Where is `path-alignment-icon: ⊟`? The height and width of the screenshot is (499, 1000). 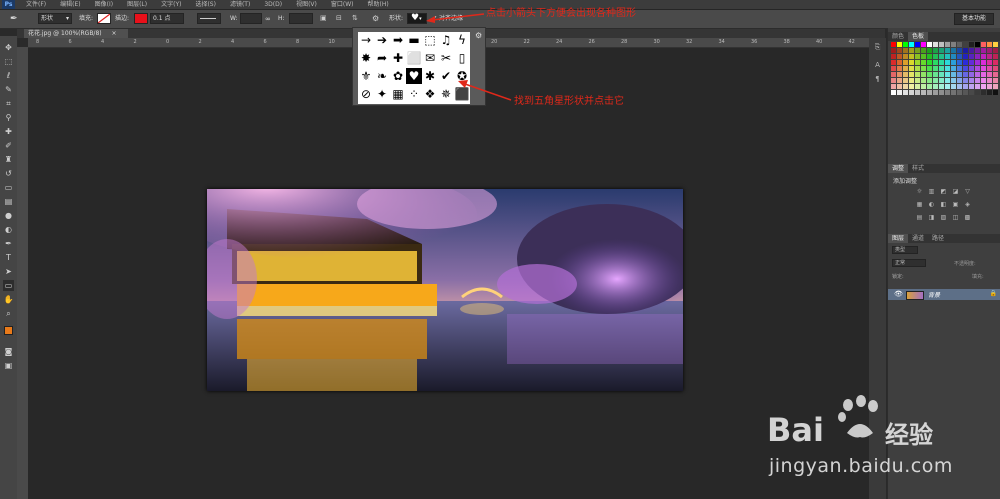 path-alignment-icon: ⊟ is located at coordinates (341, 19).